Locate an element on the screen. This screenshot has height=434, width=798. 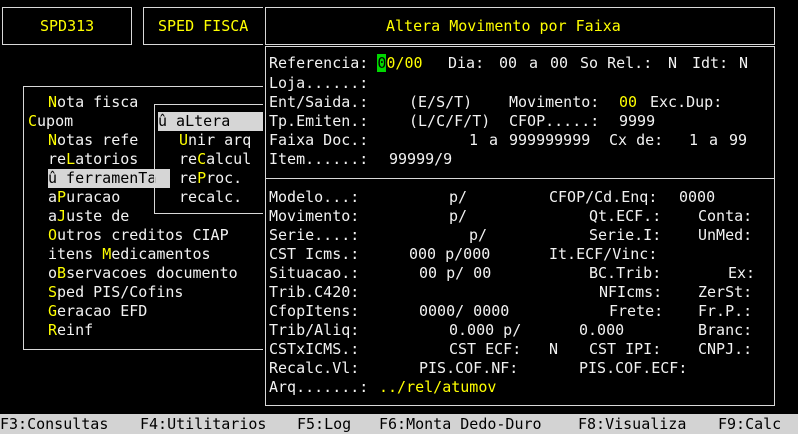
fkey-f6: F6:Monta Dedo-Duro is located at coordinates (460, 424).